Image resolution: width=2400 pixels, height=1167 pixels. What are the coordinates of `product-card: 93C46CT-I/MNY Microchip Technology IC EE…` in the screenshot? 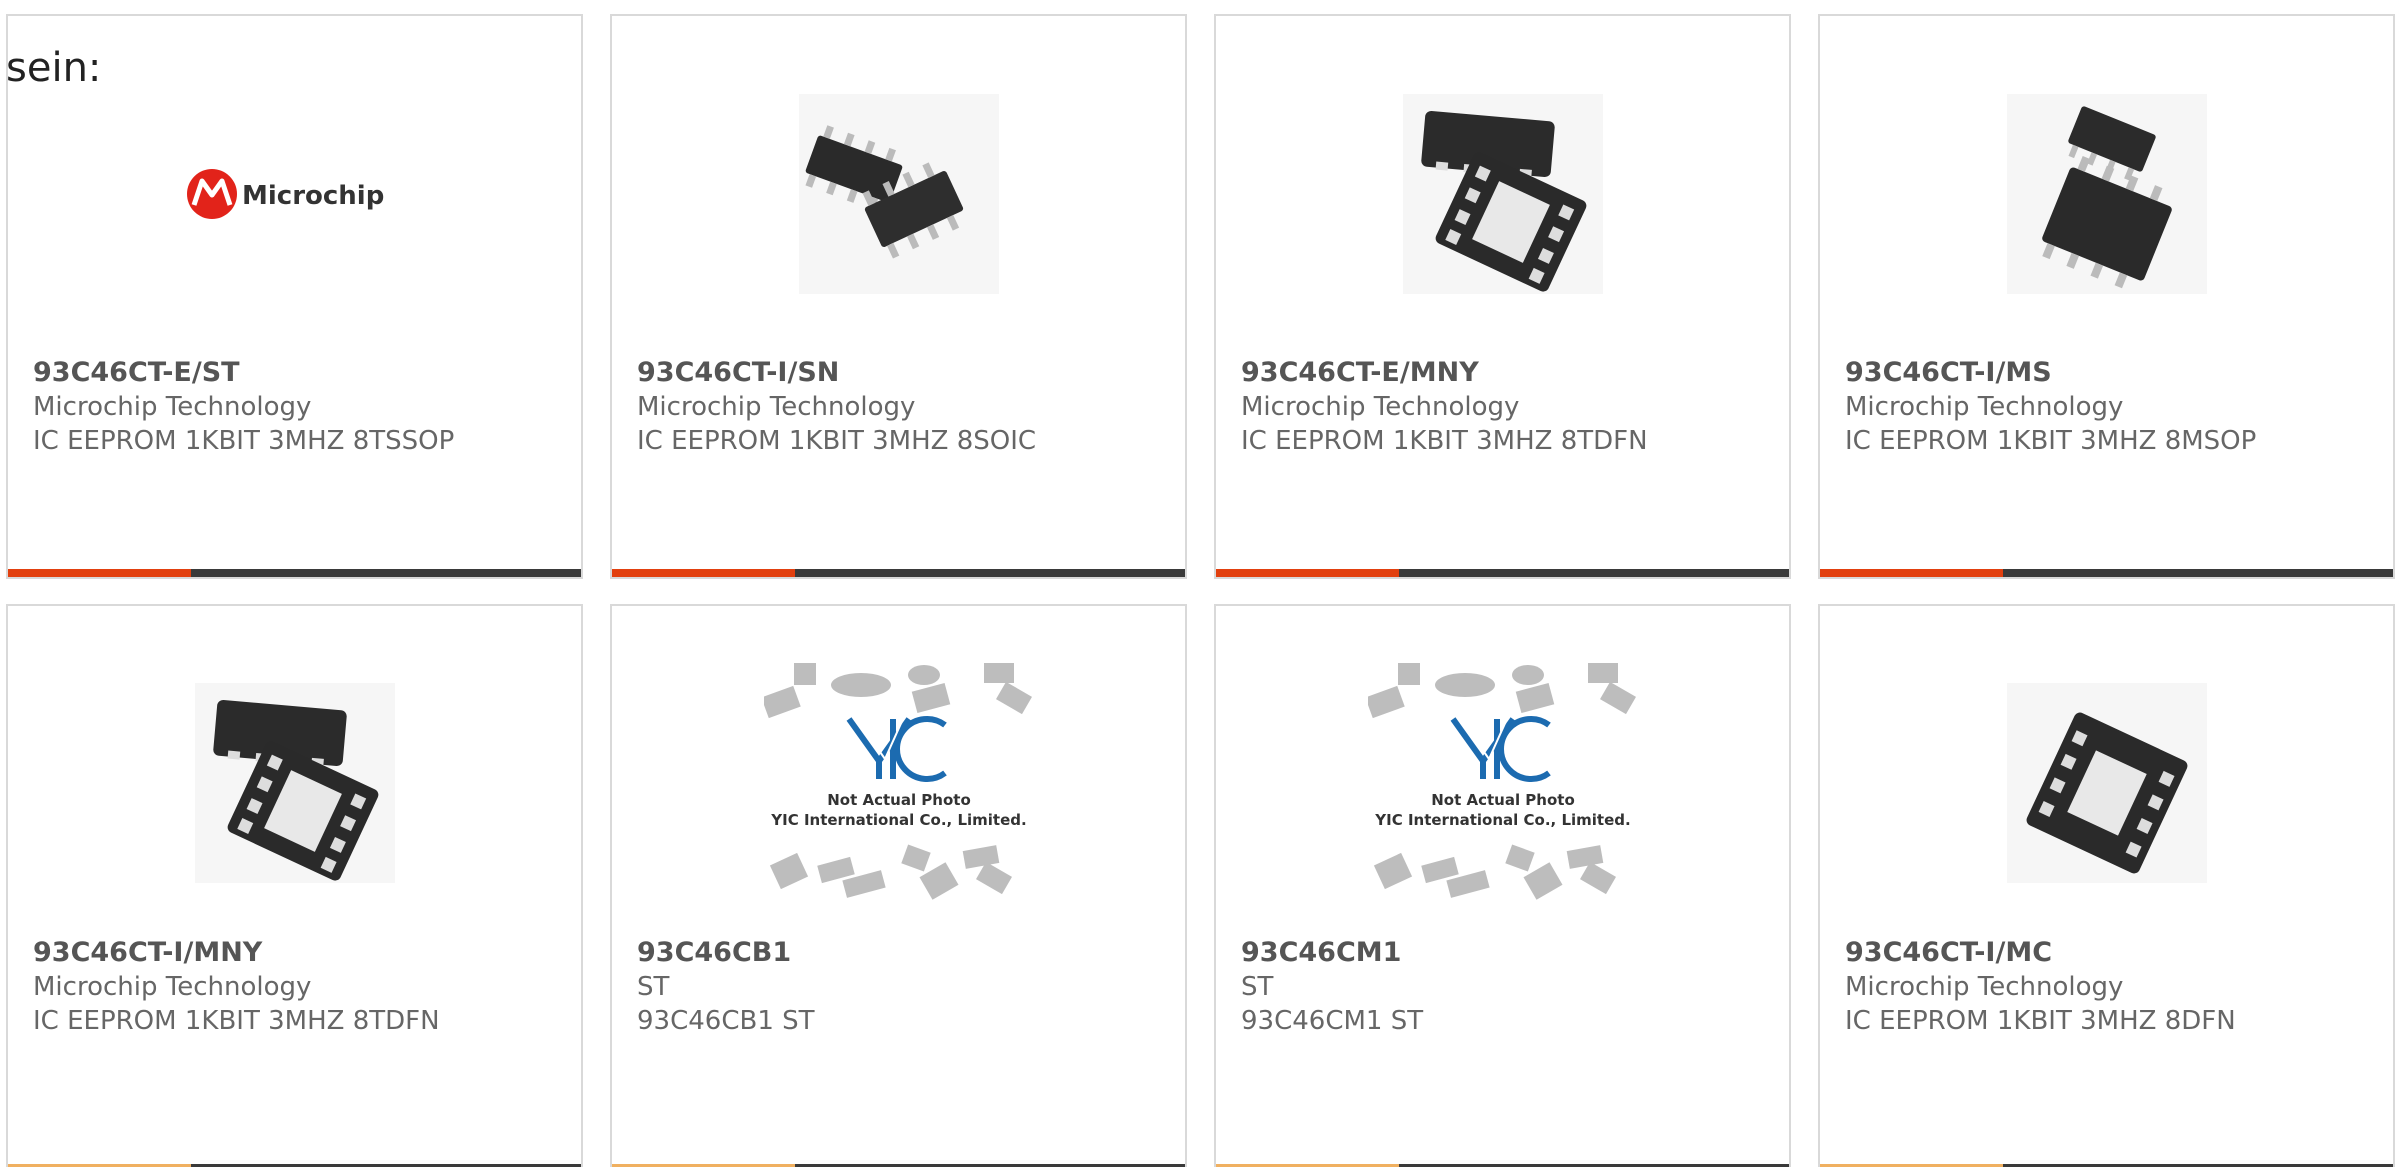 It's located at (294, 885).